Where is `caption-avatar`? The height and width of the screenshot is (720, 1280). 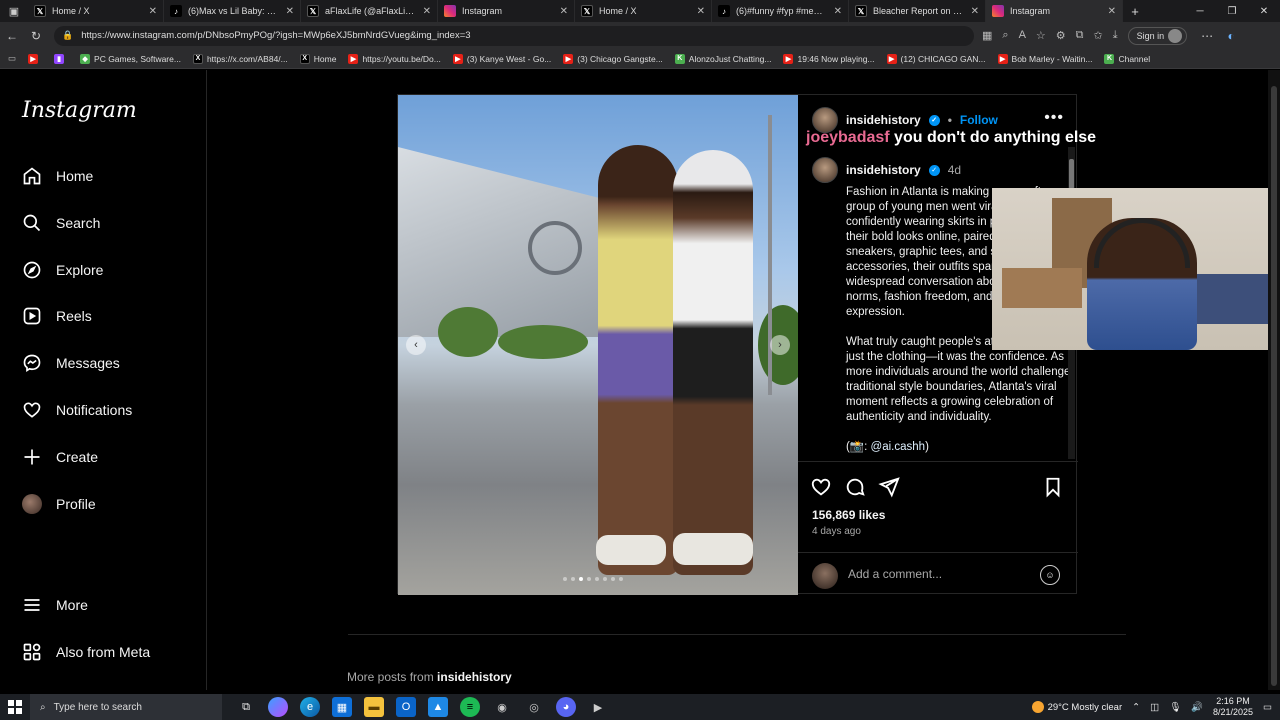
caption-avatar is located at coordinates (825, 170).